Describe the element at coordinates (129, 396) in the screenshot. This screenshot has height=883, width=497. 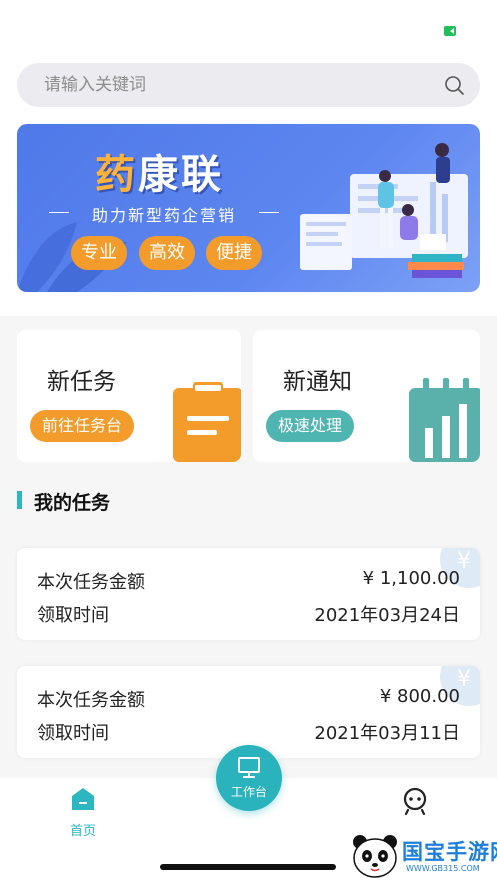
I see `new-task-card: 新任务 前往任务台` at that location.